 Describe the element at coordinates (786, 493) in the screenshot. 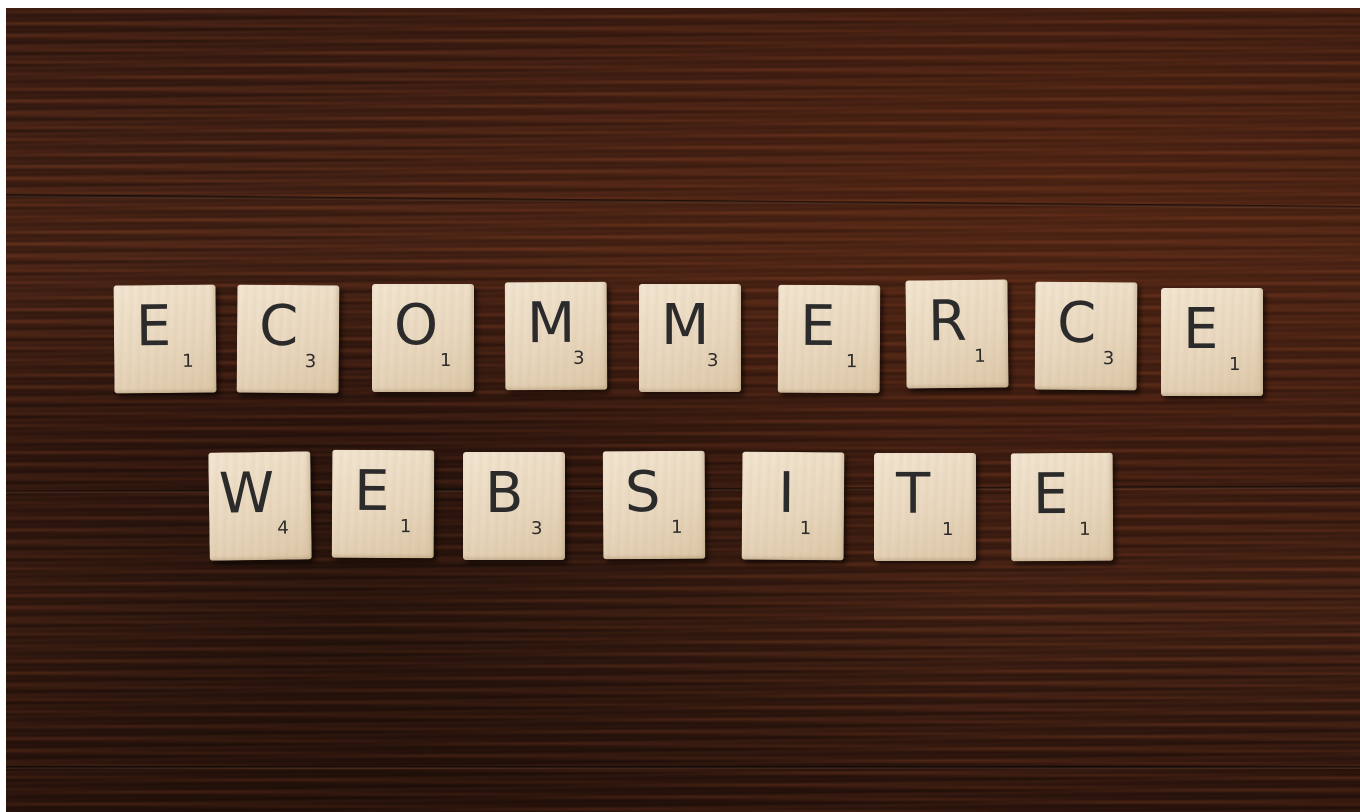

I see `tile-letter: I` at that location.